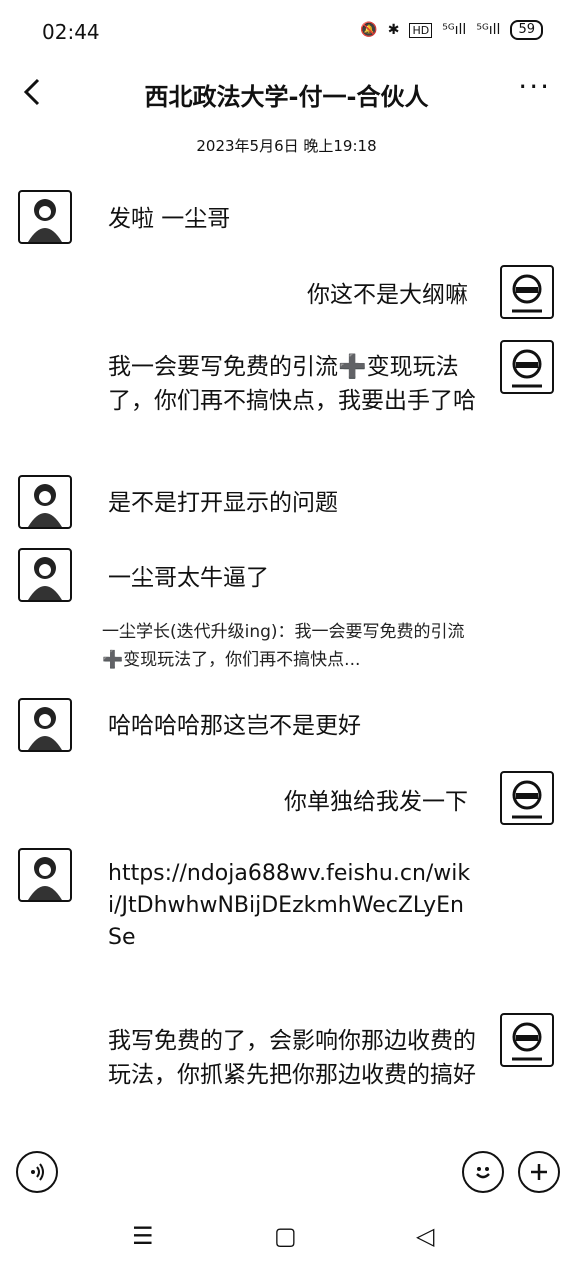 The width and height of the screenshot is (573, 1280). Describe the element at coordinates (376, 802) in the screenshot. I see `message-text: 你单独给我发一下` at that location.